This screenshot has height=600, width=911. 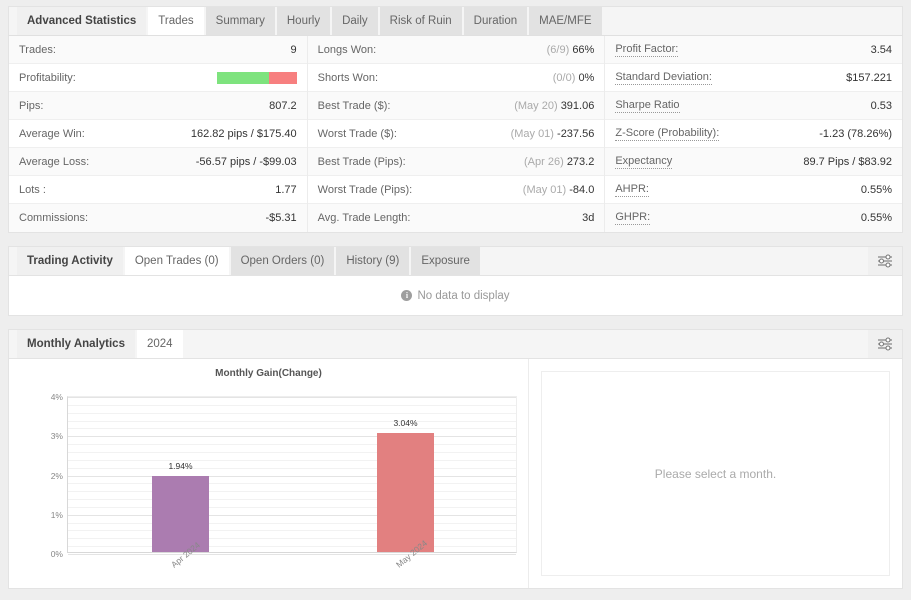 What do you see at coordinates (282, 261) in the screenshot?
I see `activity-tab-1: Open Orders (0)` at bounding box center [282, 261].